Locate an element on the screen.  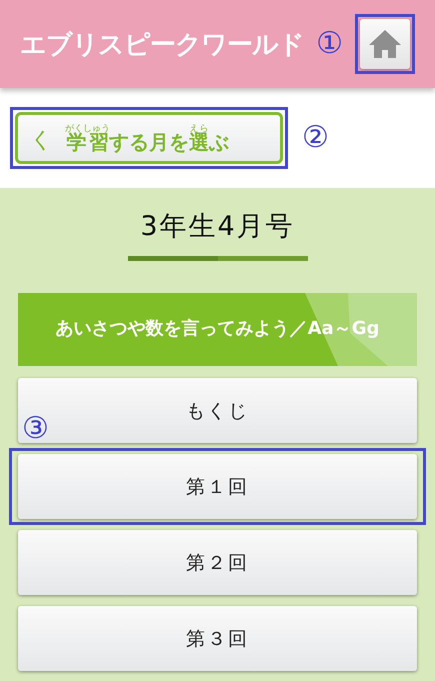
callout-number: ① is located at coordinates (329, 44).